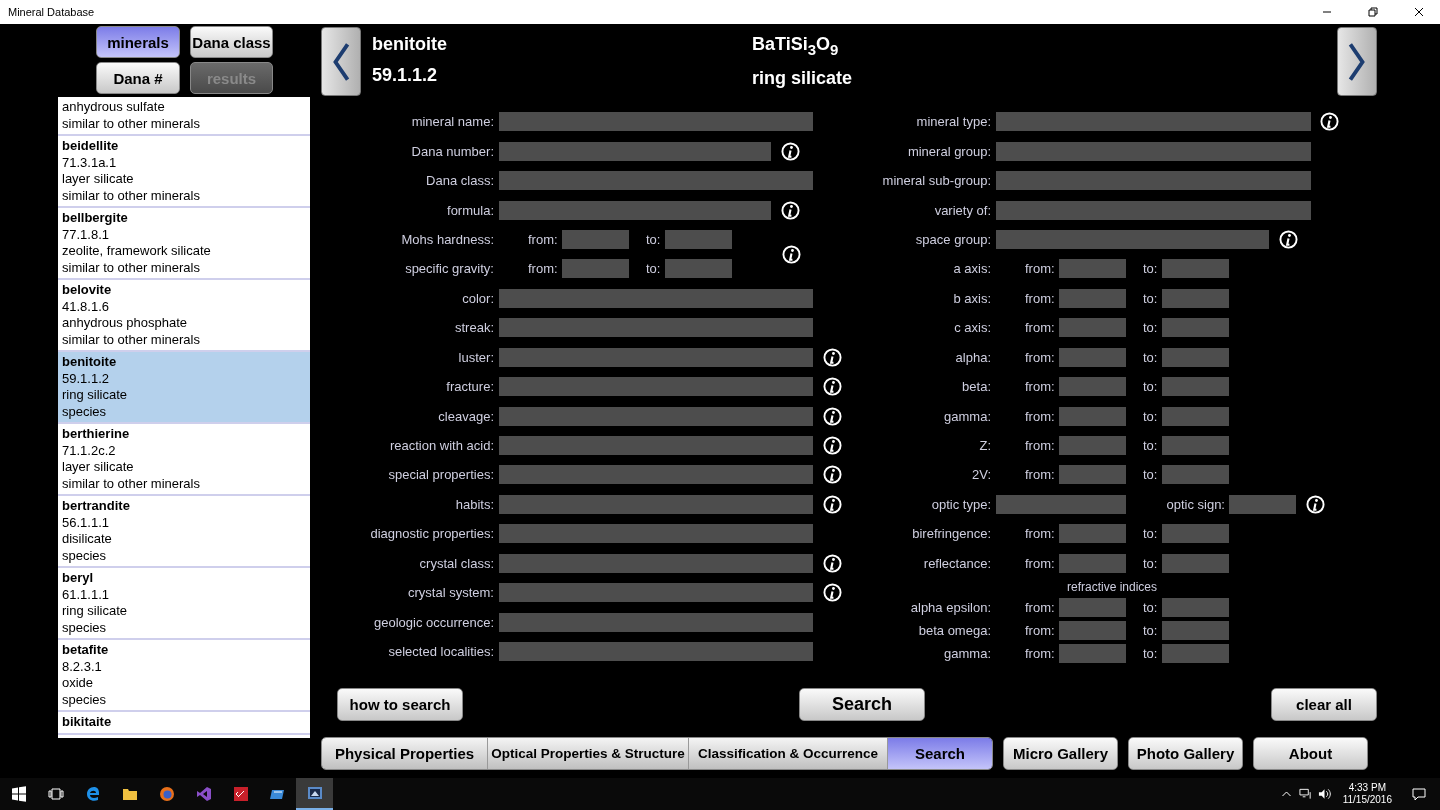 The width and height of the screenshot is (1440, 810). Describe the element at coordinates (940, 753) in the screenshot. I see `tab: Search` at that location.